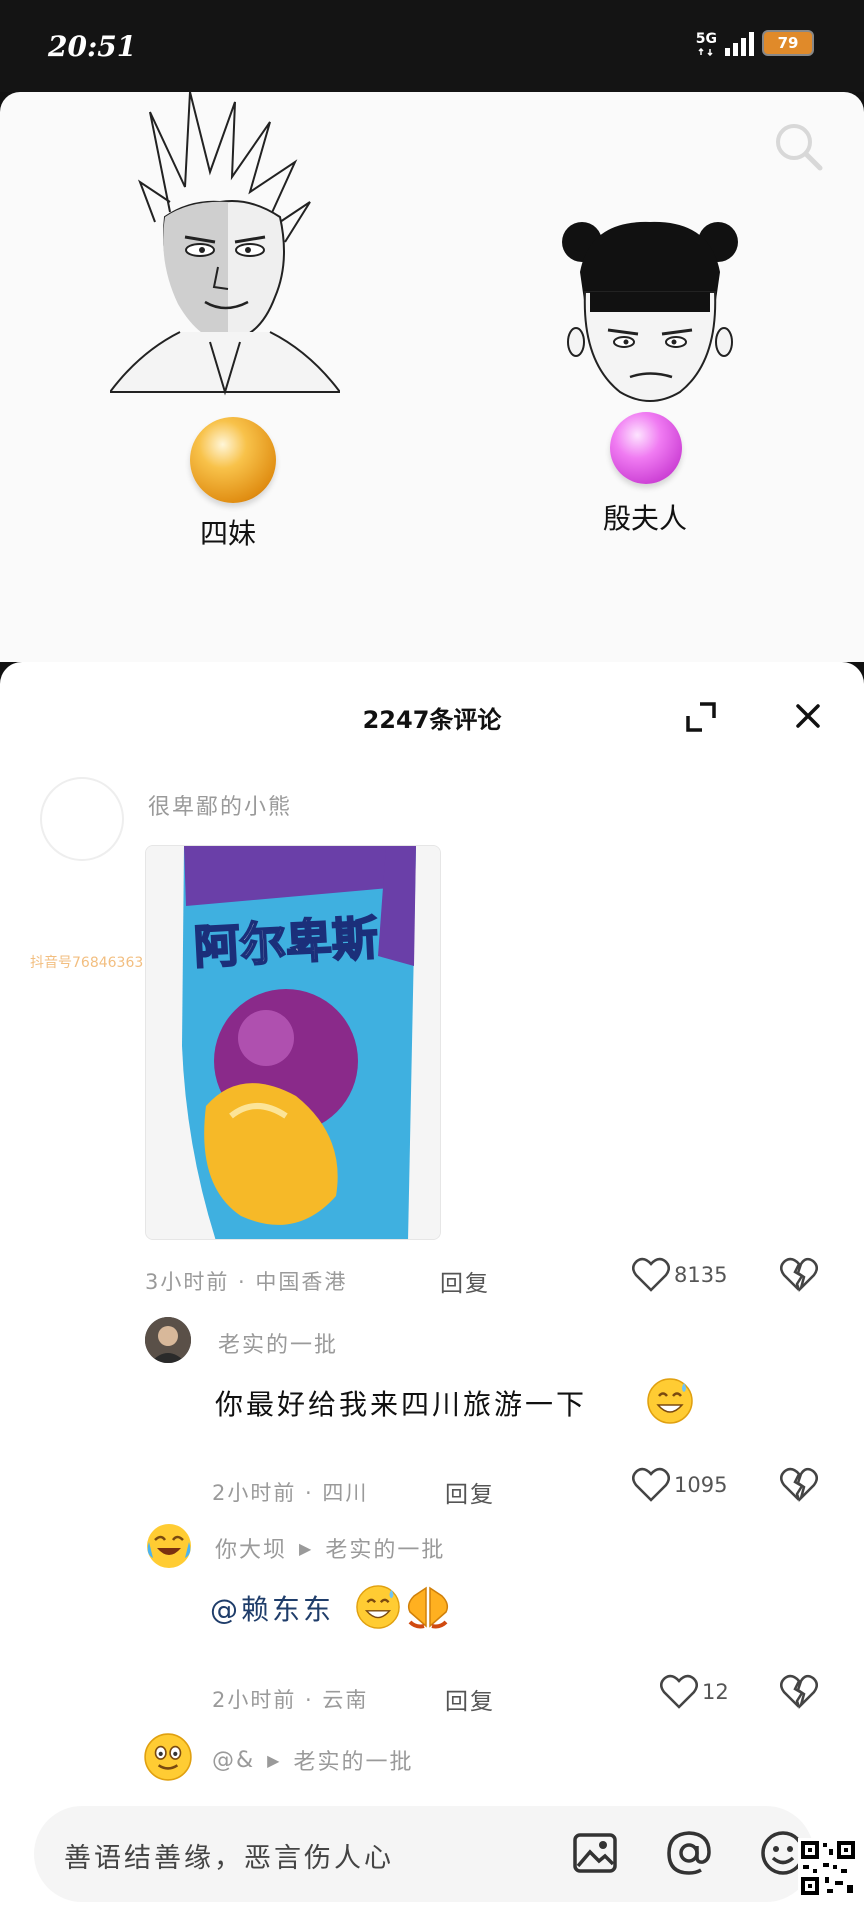  I want to click on like-count: 1095, so click(701, 1485).